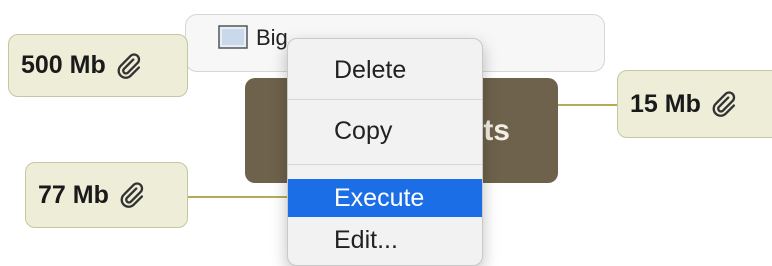  What do you see at coordinates (588, 105) in the screenshot?
I see `connector-line-right` at bounding box center [588, 105].